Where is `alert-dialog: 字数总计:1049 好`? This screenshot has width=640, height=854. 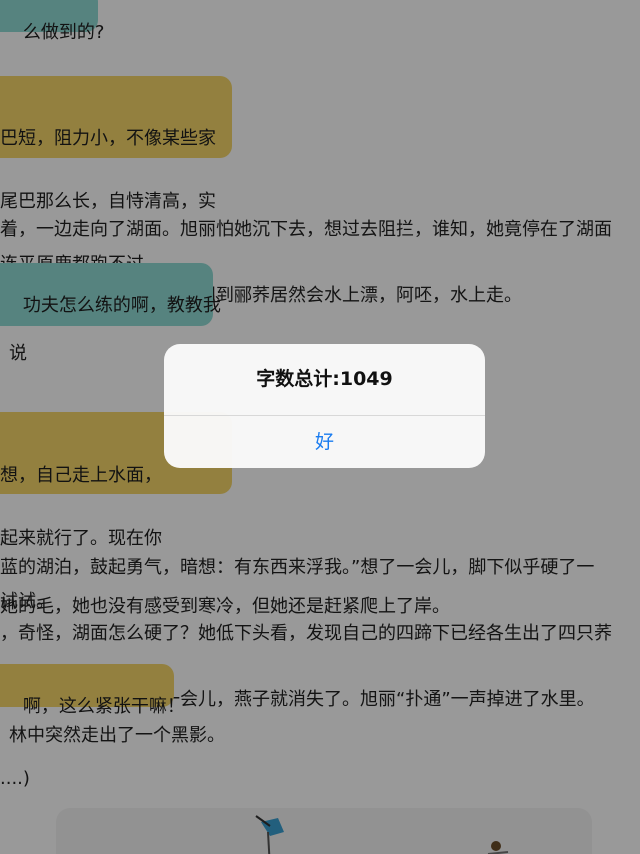
alert-dialog: 字数总计:1049 好 is located at coordinates (324, 406).